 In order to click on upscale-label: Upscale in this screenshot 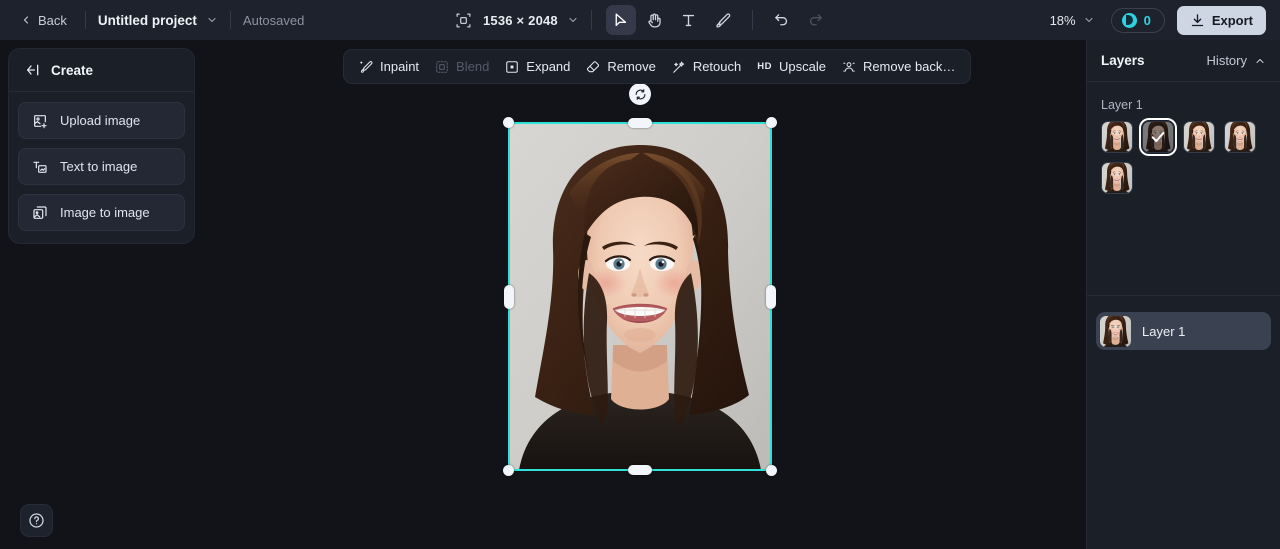, I will do `click(802, 66)`.